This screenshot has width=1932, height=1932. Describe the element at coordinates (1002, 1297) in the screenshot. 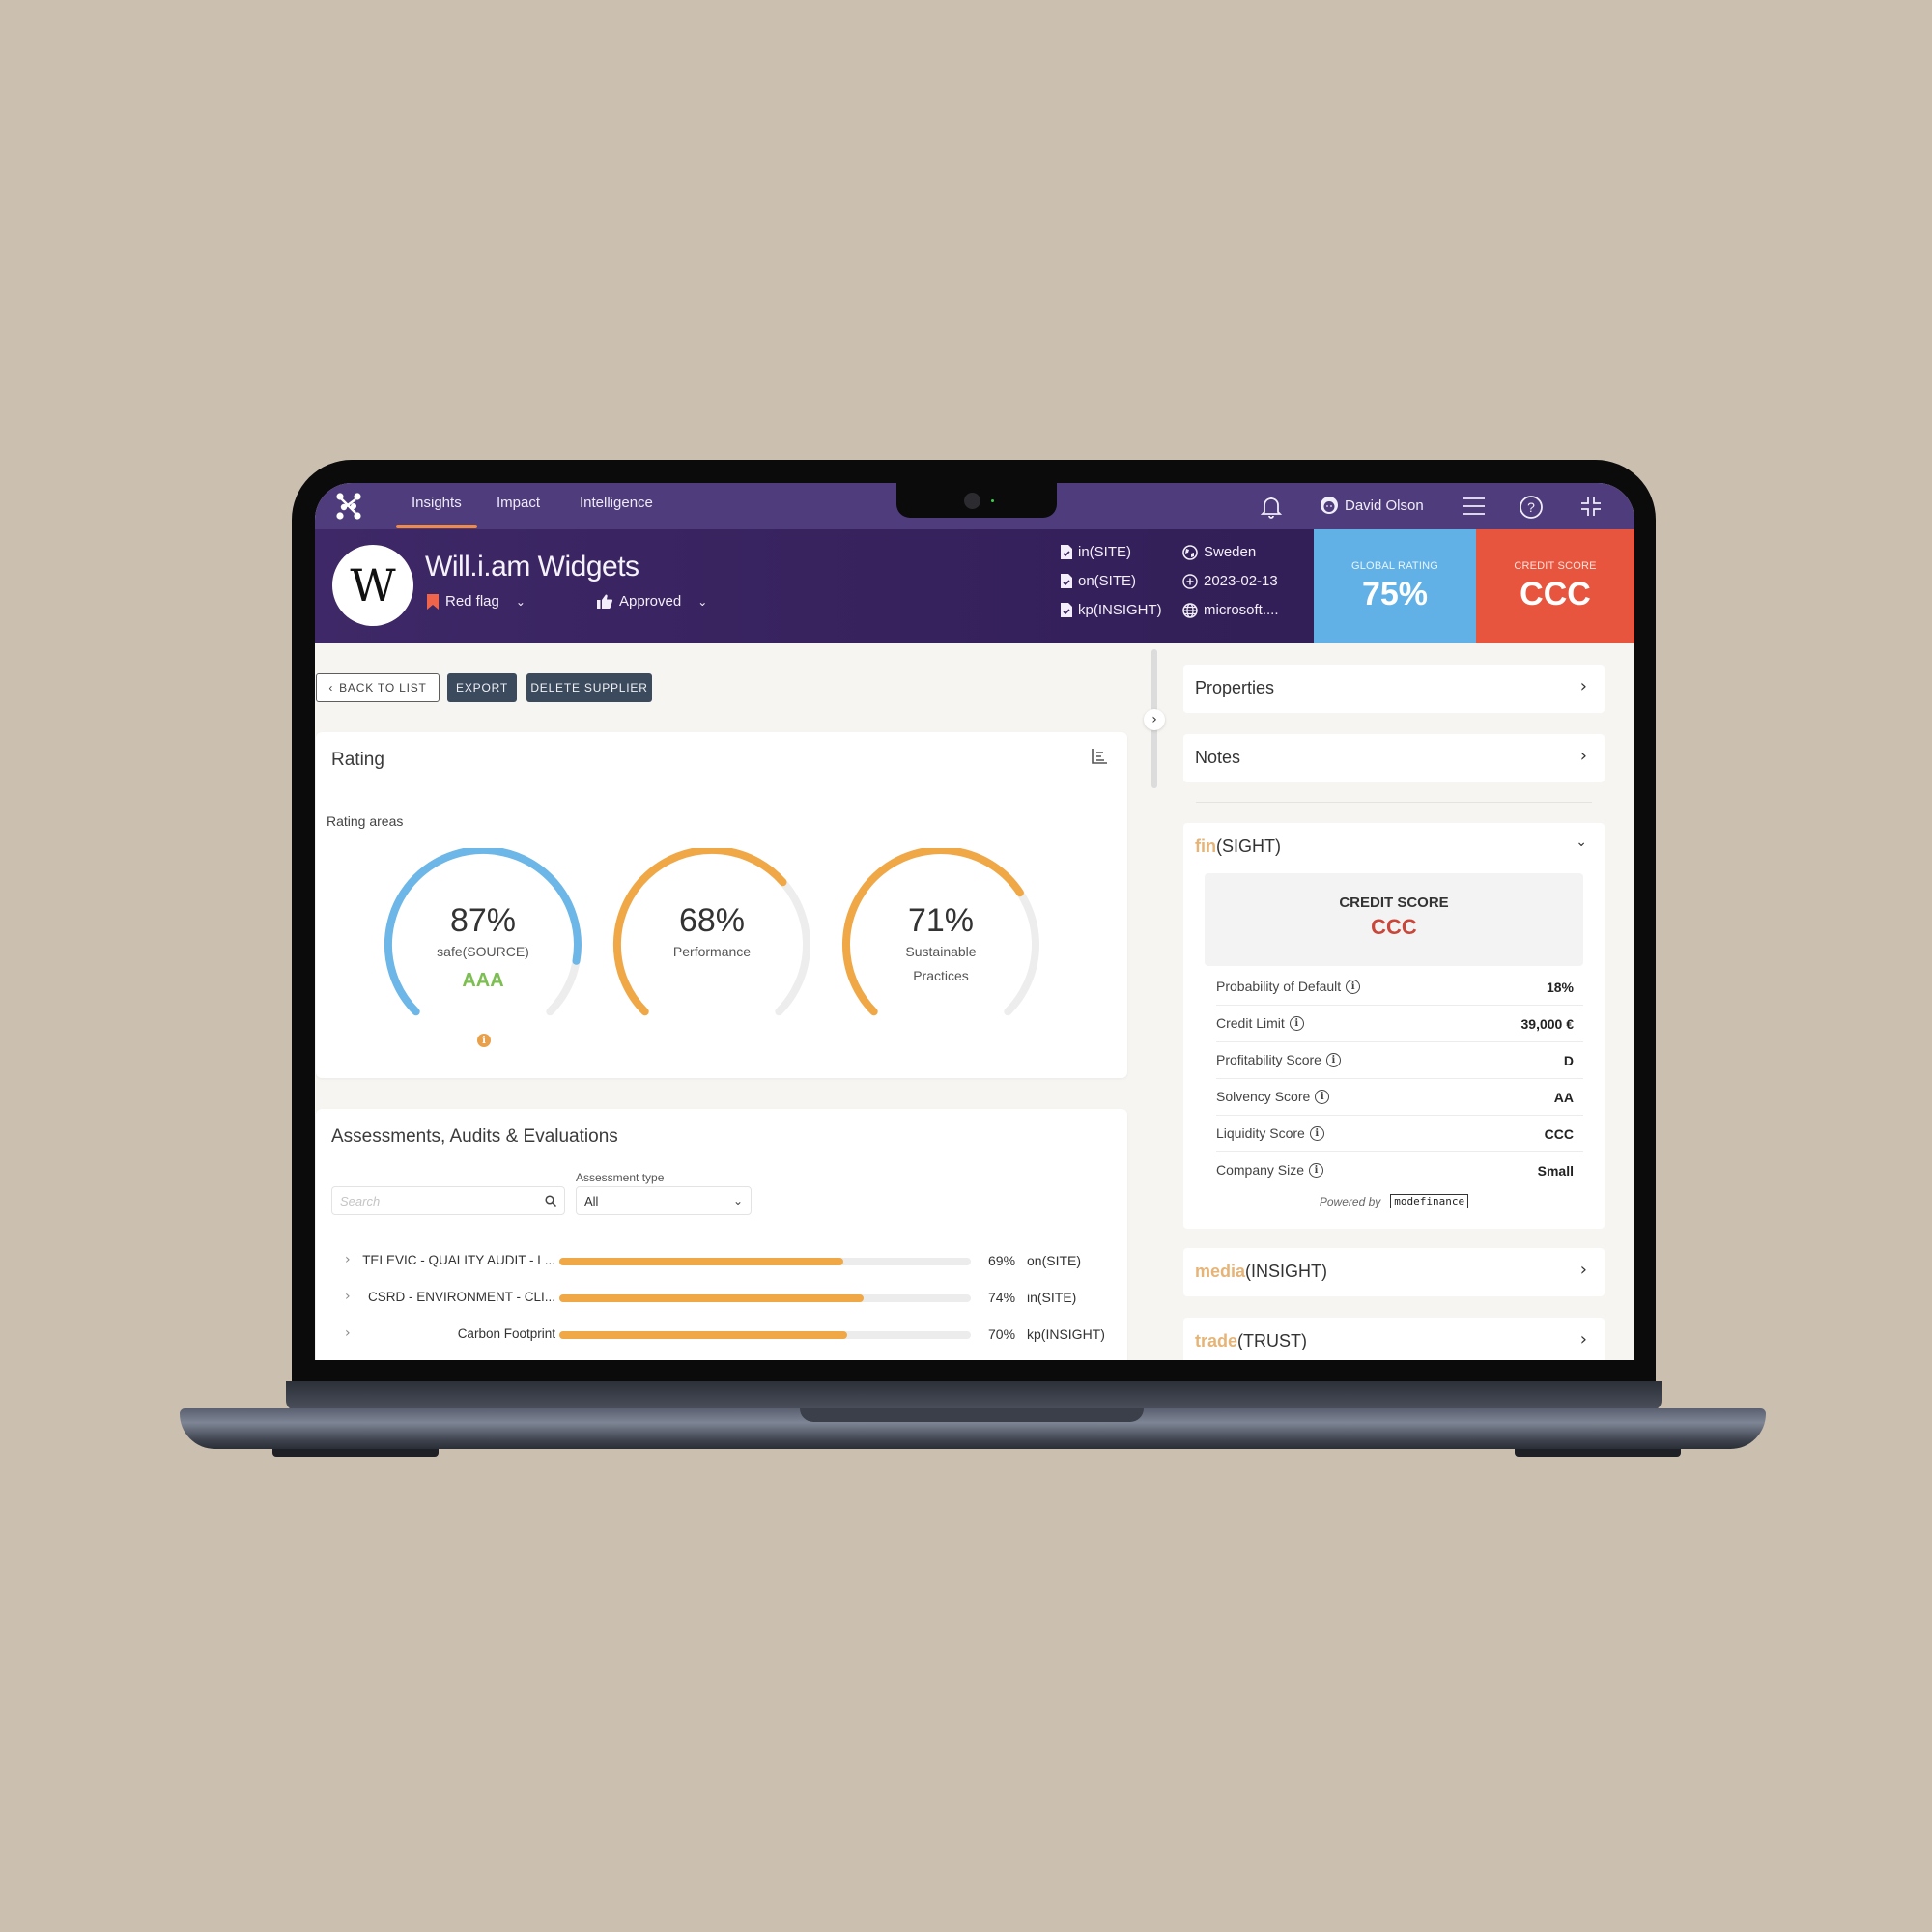

I see `assessment-score: 74%` at that location.